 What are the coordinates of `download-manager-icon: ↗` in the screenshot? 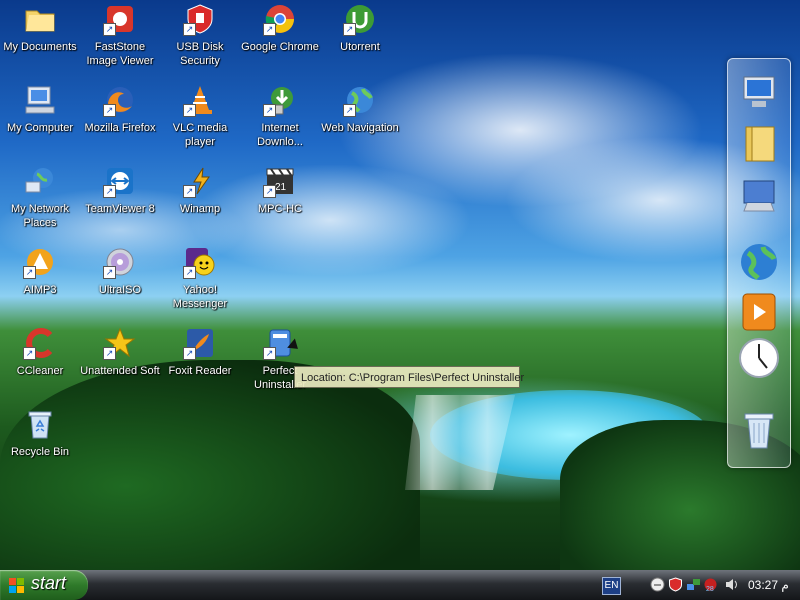 It's located at (280, 100).